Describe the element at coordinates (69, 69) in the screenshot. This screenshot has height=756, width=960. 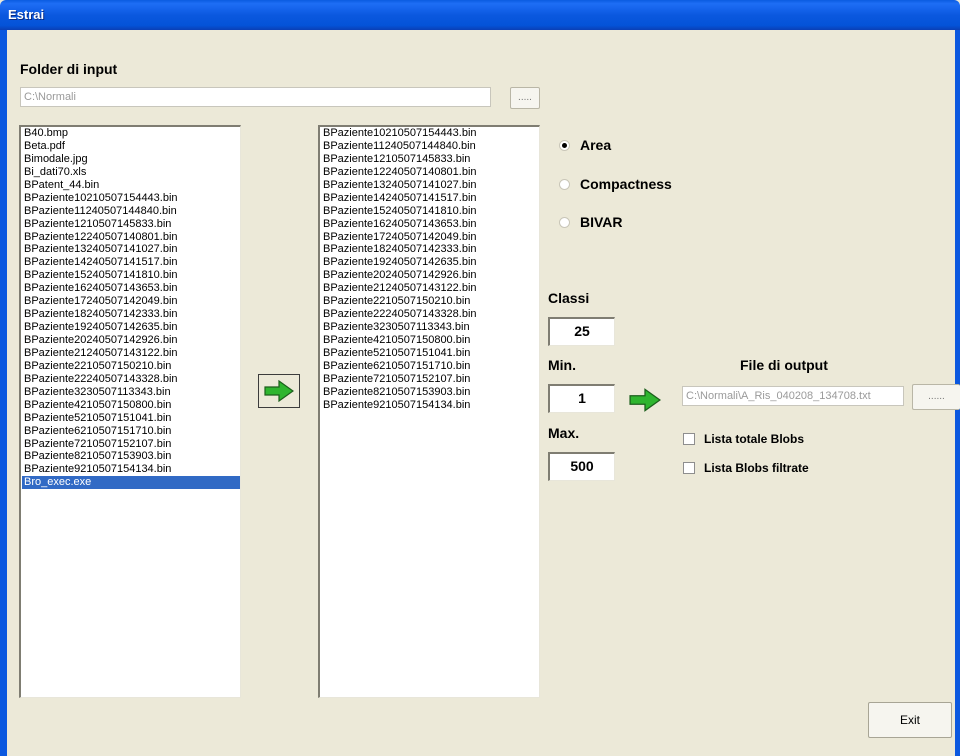
I see `input-folder-label: Folder di input` at that location.